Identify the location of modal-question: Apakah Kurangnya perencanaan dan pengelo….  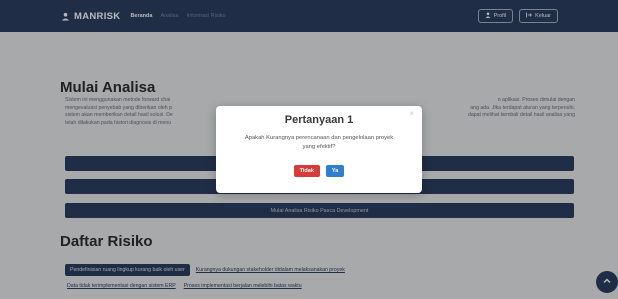
(319, 142).